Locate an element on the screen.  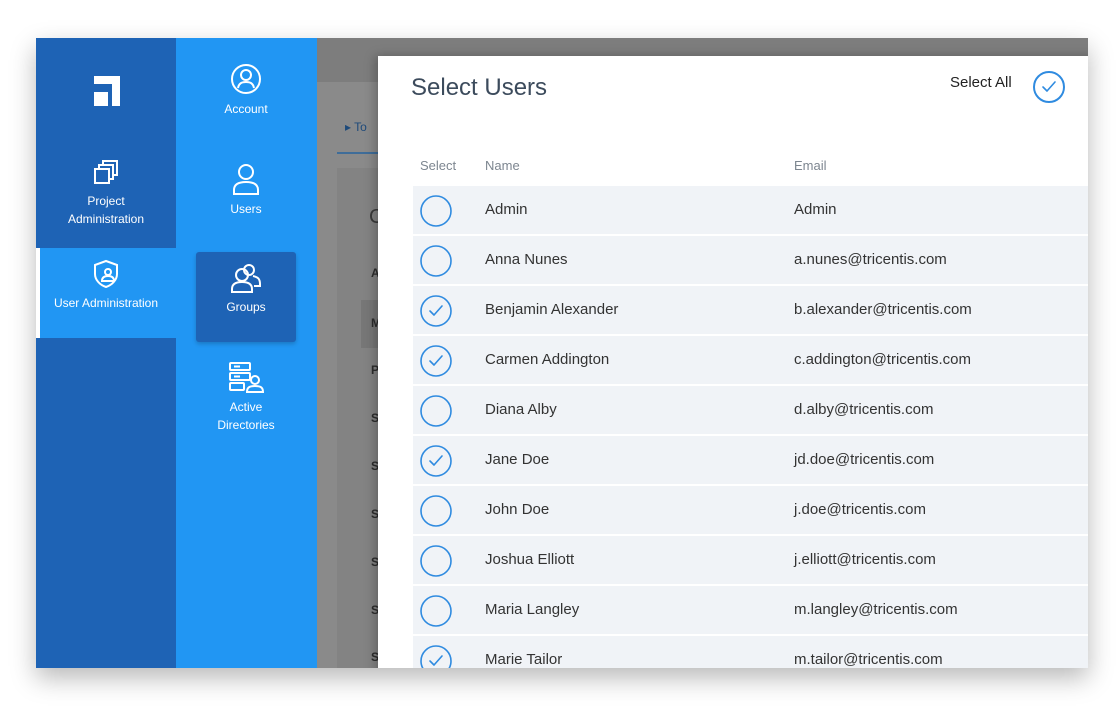
nav-groups-label: Groups is located at coordinates (246, 307).